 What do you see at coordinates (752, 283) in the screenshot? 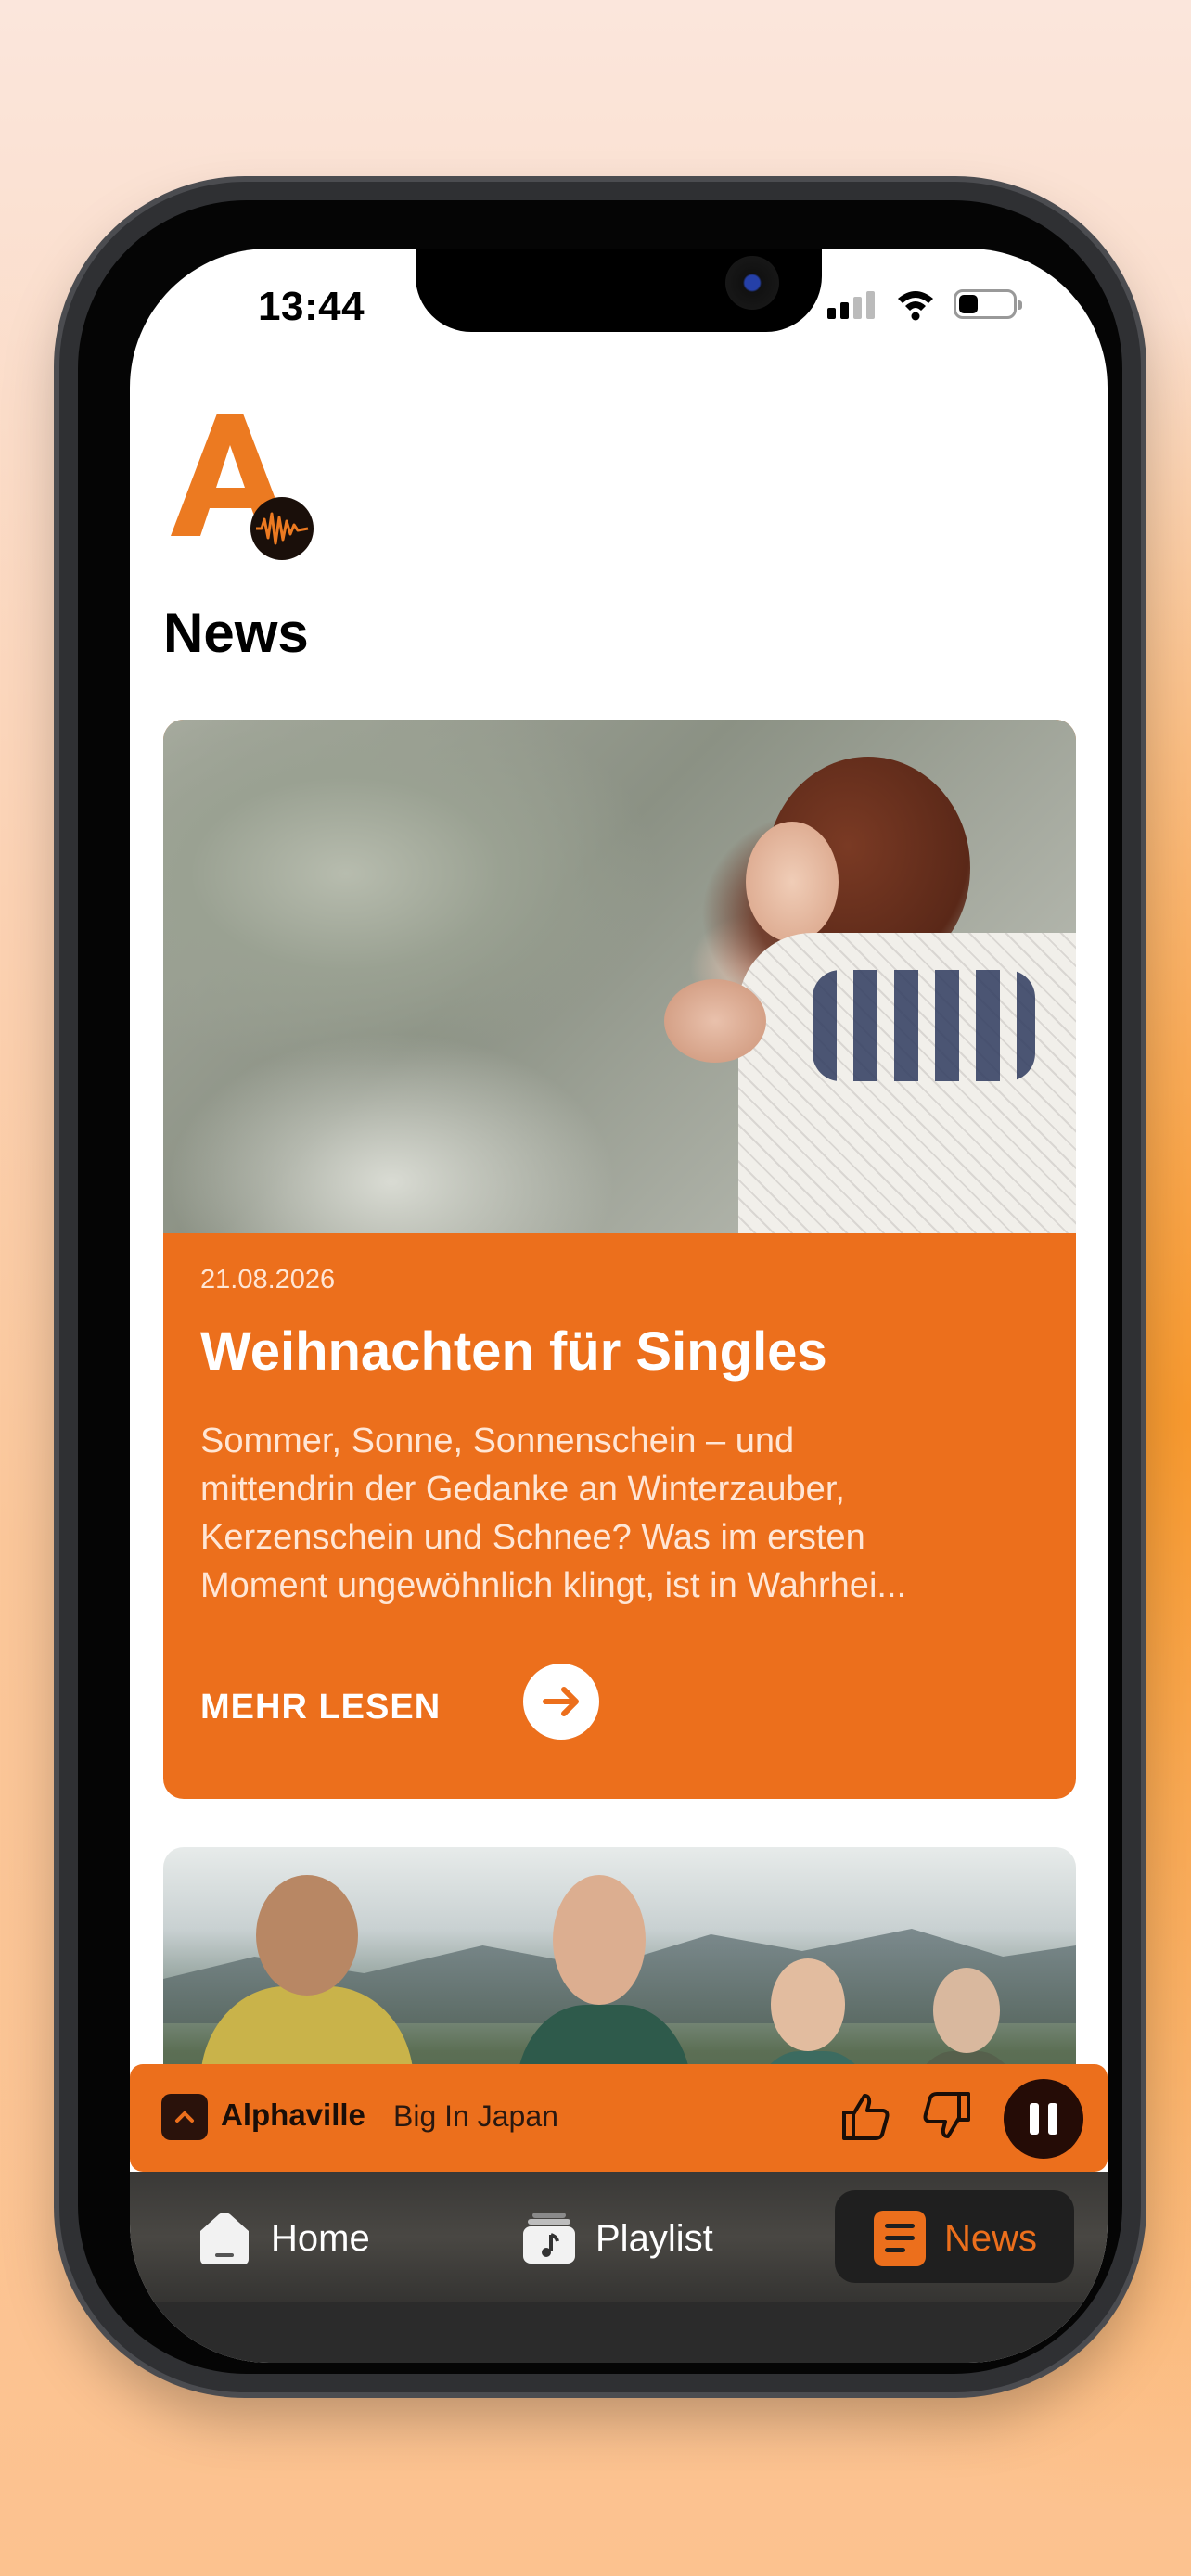
I see `camera-icon` at bounding box center [752, 283].